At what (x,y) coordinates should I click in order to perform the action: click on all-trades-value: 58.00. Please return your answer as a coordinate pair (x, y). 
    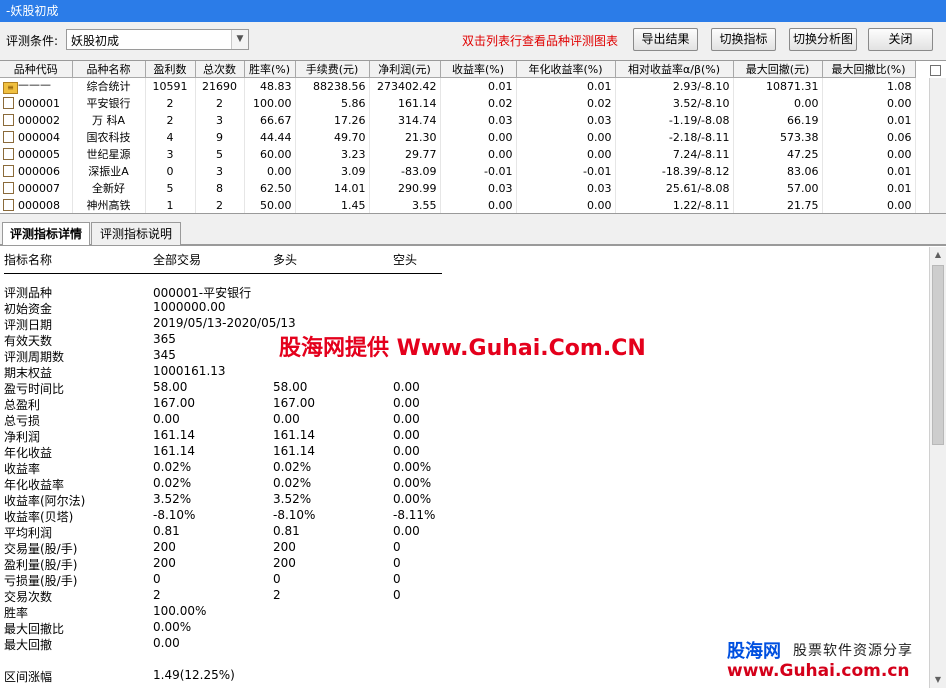
    Looking at the image, I should click on (170, 387).